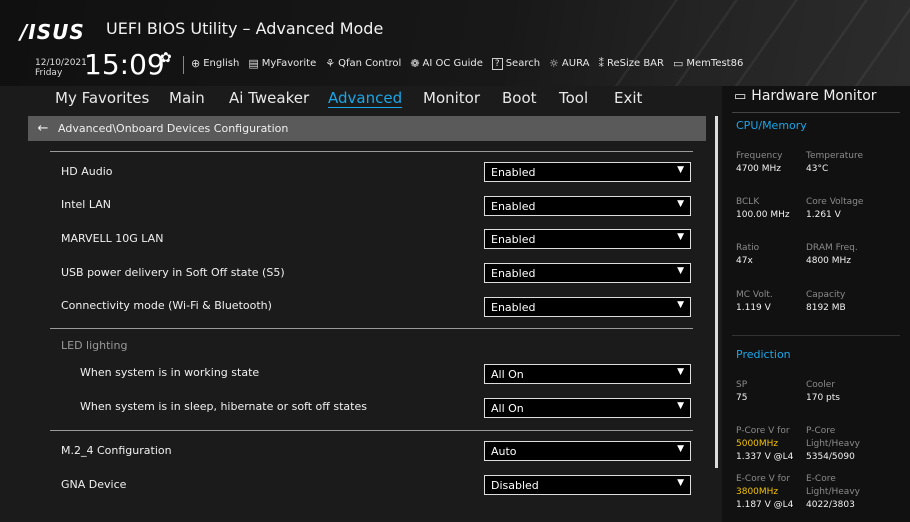 The image size is (910, 522). Describe the element at coordinates (367, 128) in the screenshot. I see `breadcrumb: ← Advanced\Onboard Devices Configuration` at that location.